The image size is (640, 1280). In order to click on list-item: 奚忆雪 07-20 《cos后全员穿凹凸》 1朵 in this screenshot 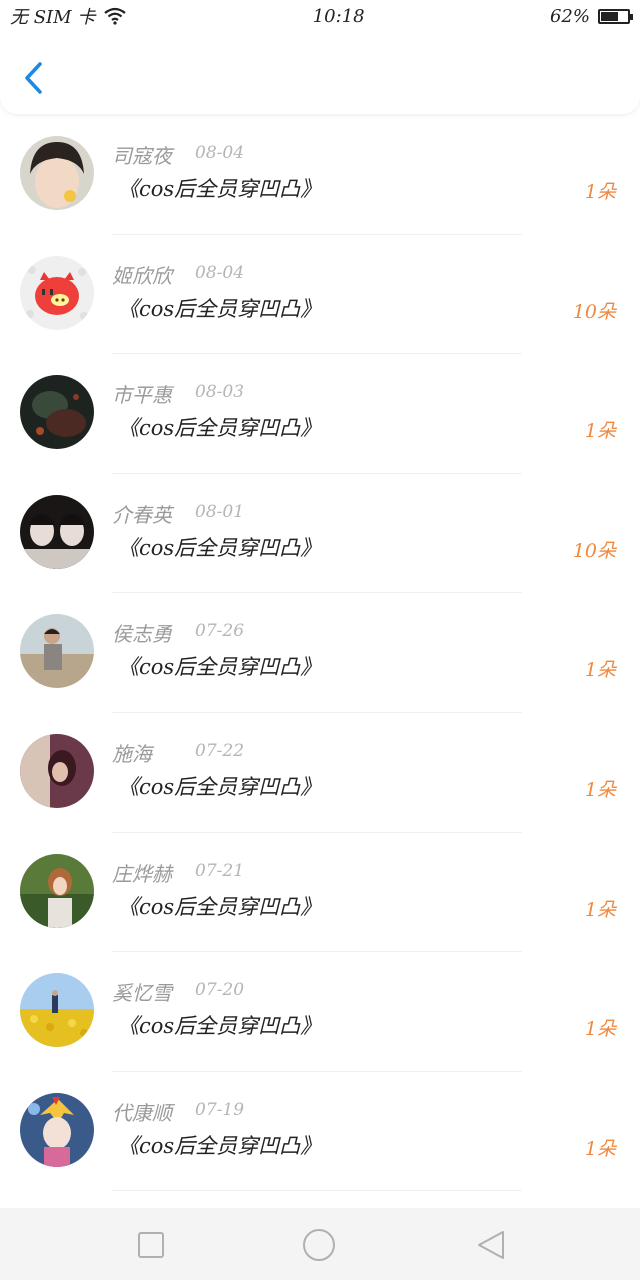, I will do `click(320, 1012)`.